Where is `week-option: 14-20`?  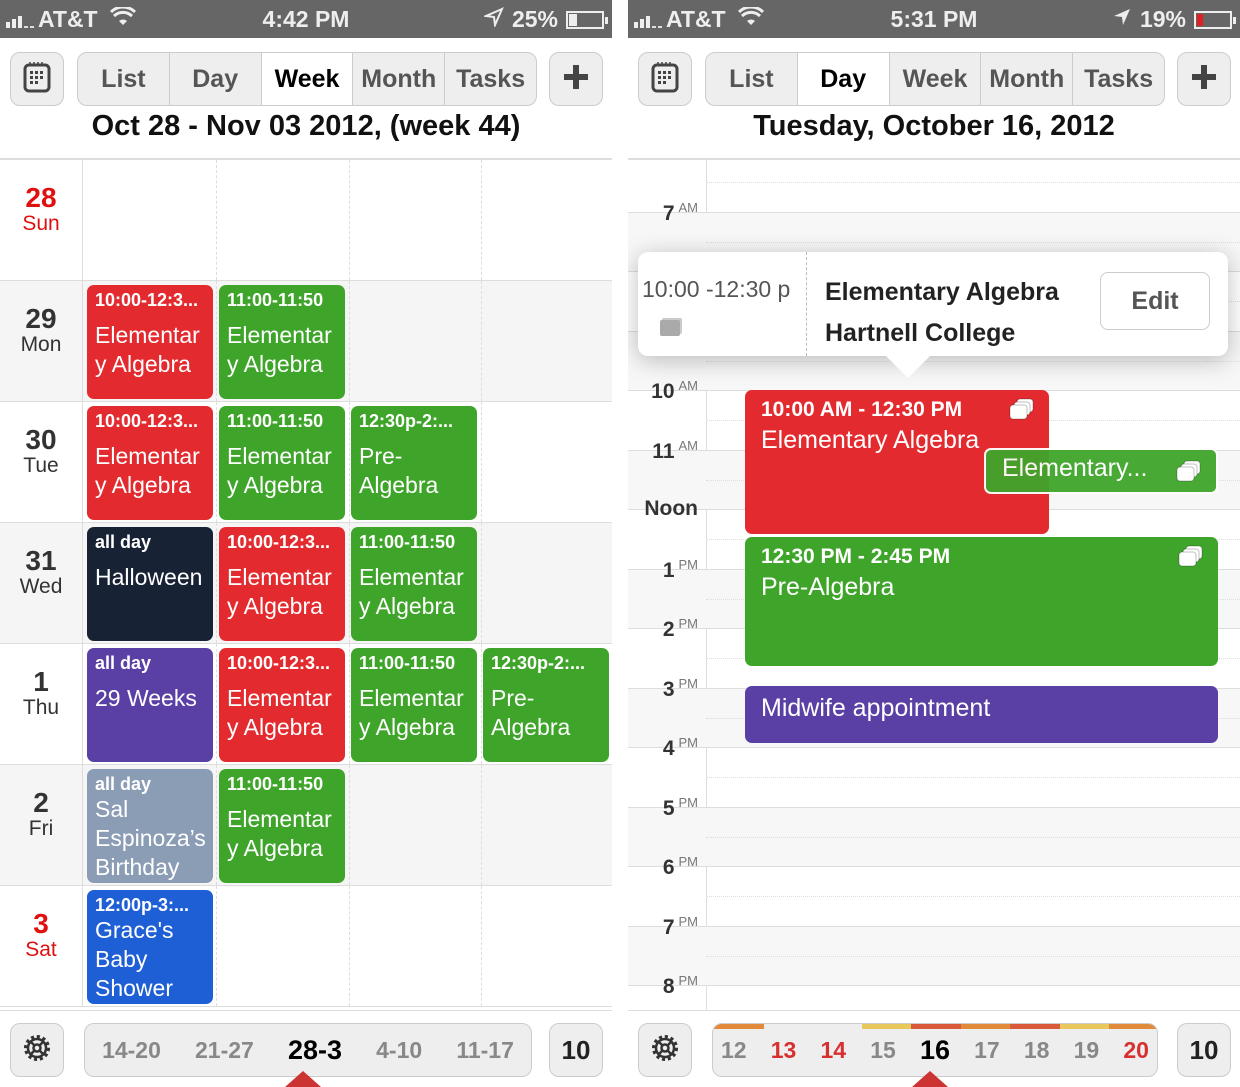
week-option: 14-20 is located at coordinates (131, 1050).